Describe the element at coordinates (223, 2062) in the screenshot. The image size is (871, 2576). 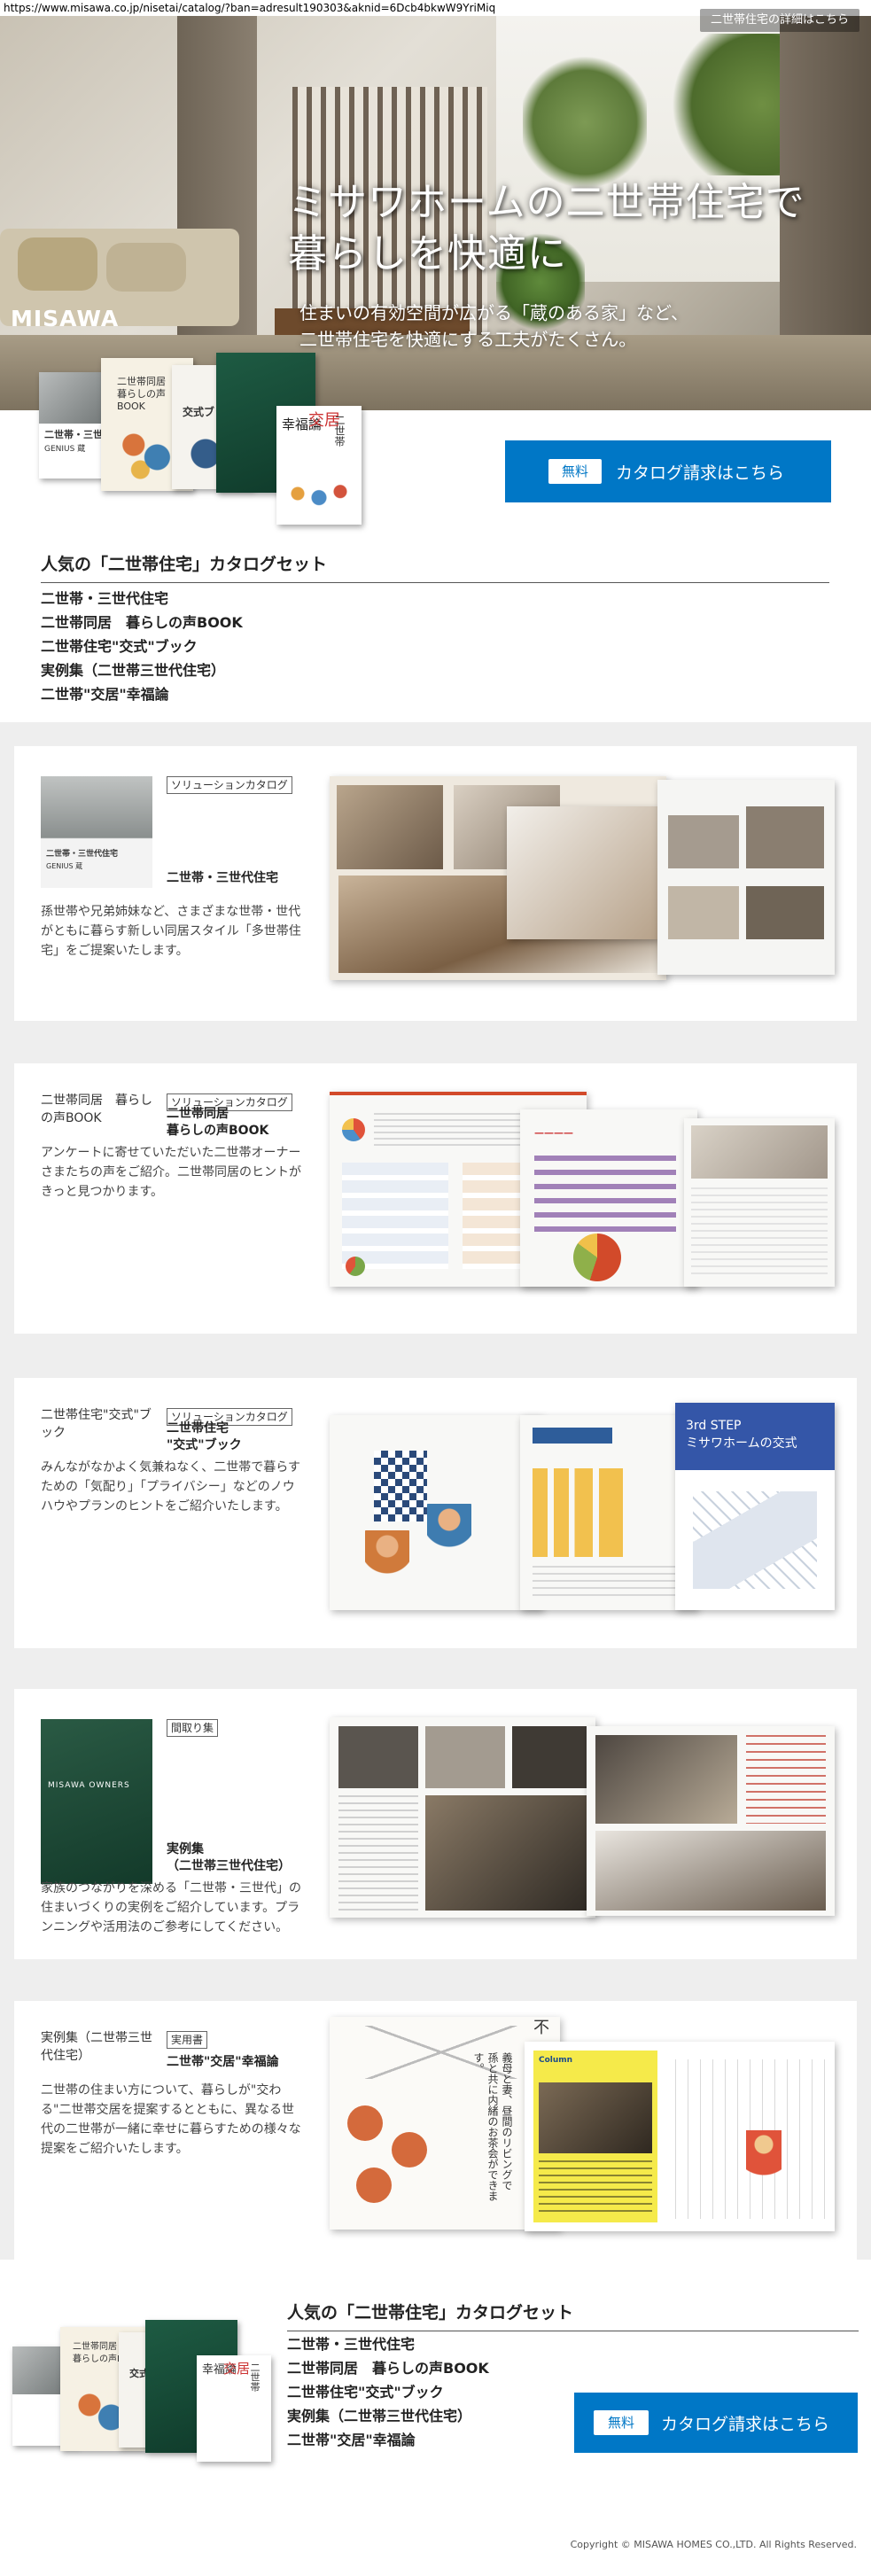
I see `catalog-title: 二世帯"交居"幸福論` at that location.